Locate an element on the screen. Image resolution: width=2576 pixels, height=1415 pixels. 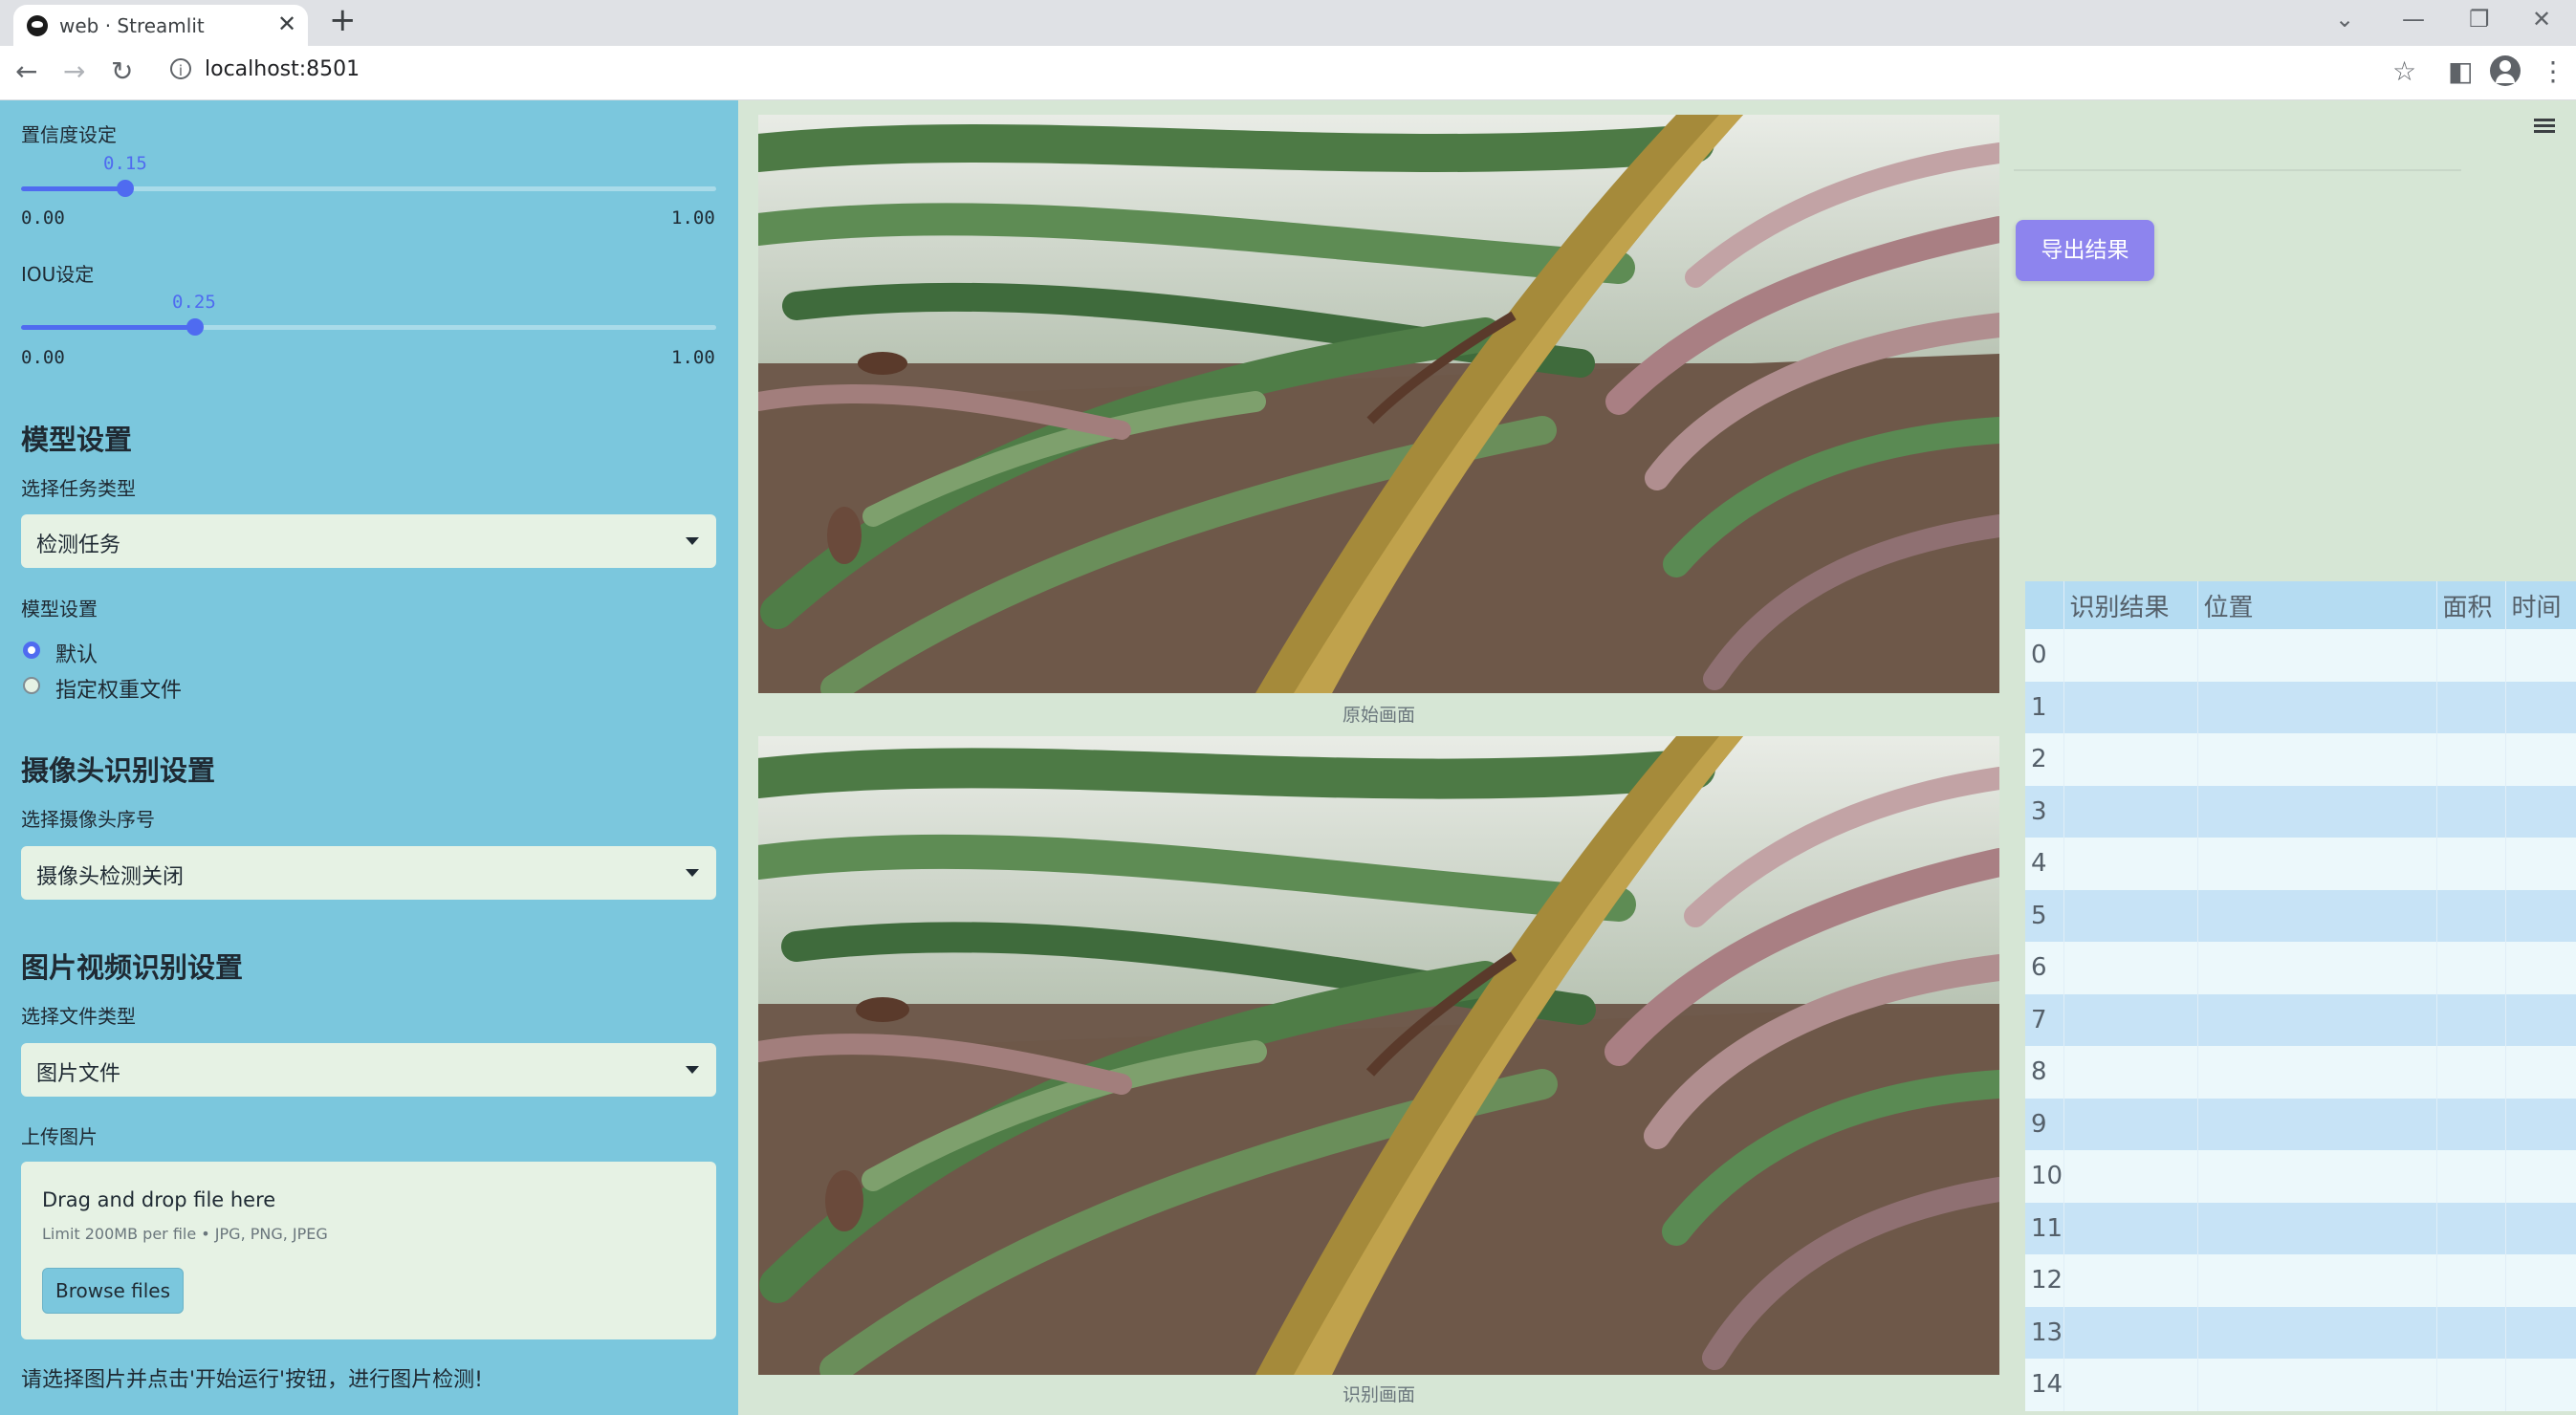
bookmark-star-icon: ☆ is located at coordinates (2404, 71).